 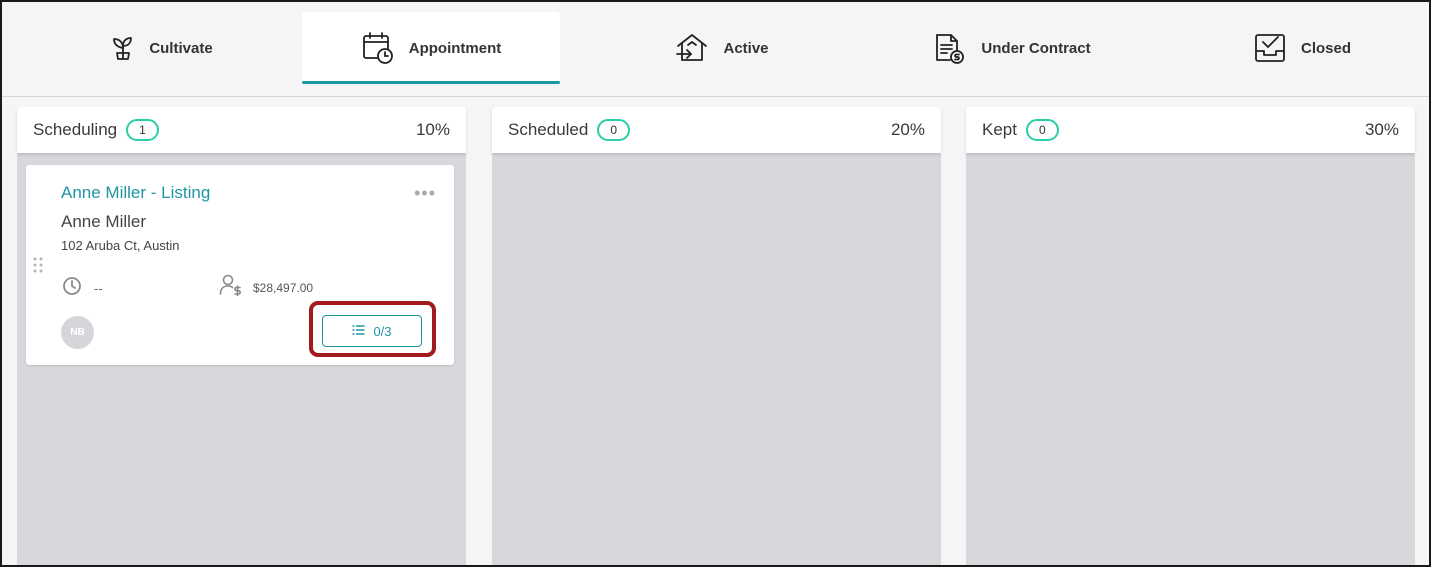 I want to click on clock-icon, so click(x=72, y=288).